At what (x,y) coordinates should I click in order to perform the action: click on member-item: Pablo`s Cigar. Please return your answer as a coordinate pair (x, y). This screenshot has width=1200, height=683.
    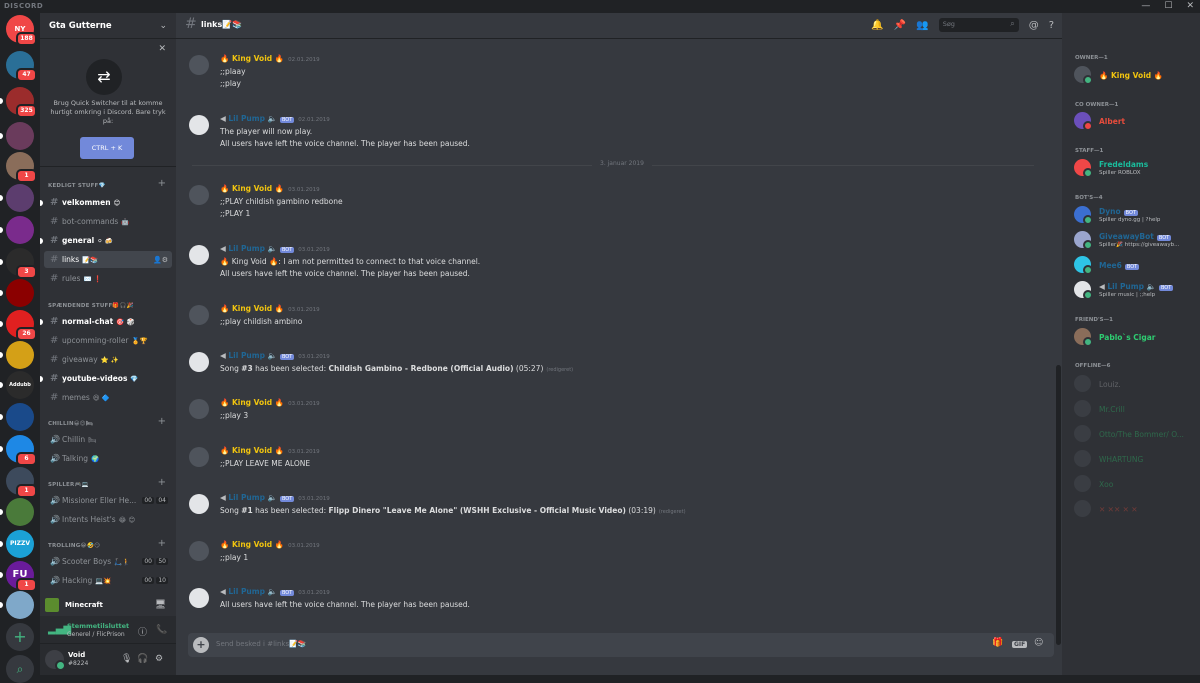
    Looking at the image, I should click on (1136, 337).